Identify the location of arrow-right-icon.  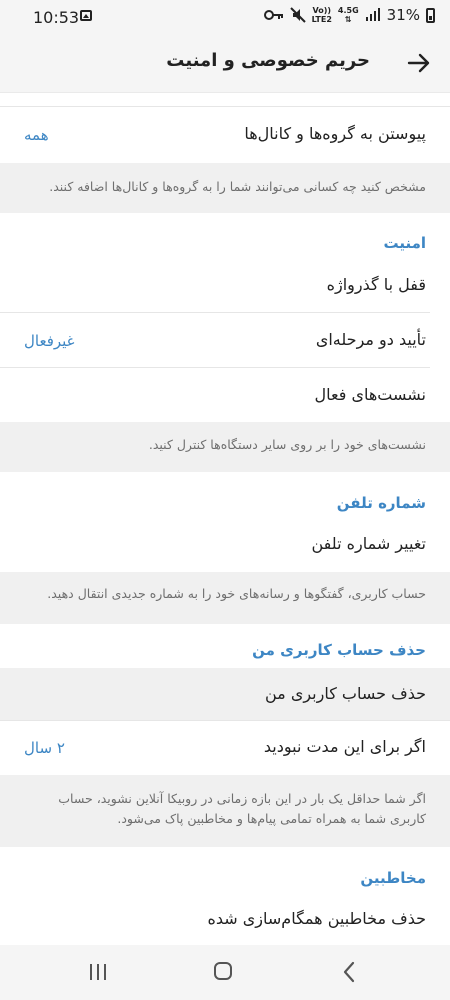
(419, 63).